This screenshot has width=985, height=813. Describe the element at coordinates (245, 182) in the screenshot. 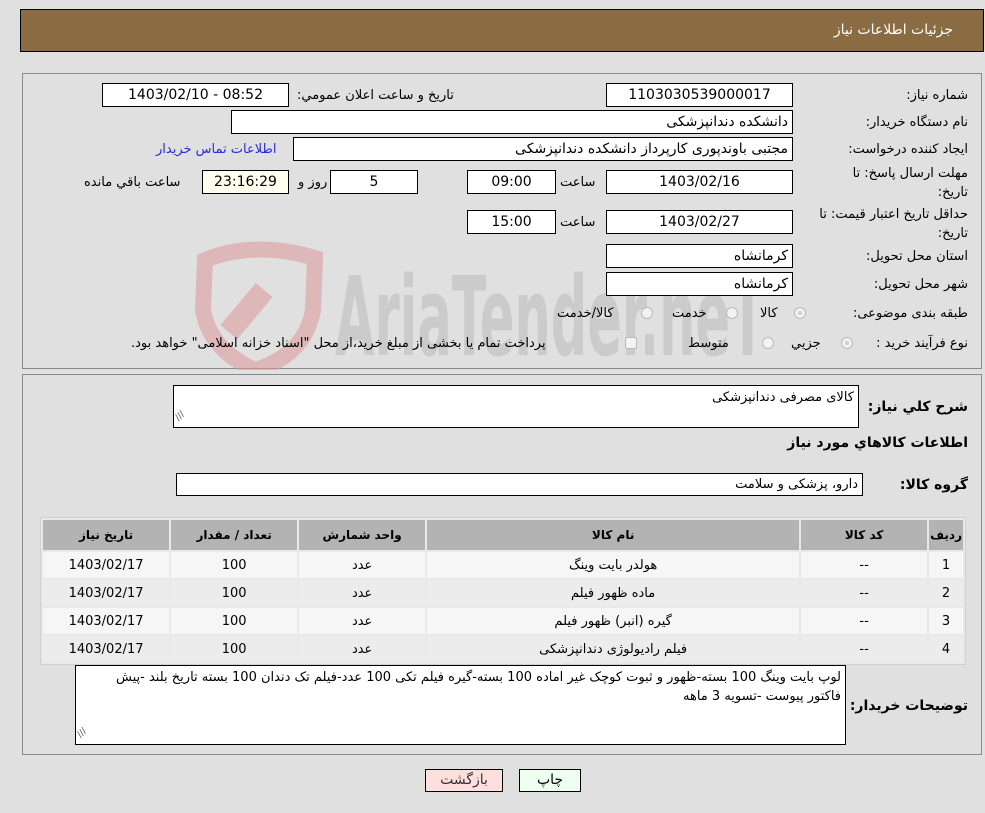

I see `time-remaining-field: 23:16:29` at that location.